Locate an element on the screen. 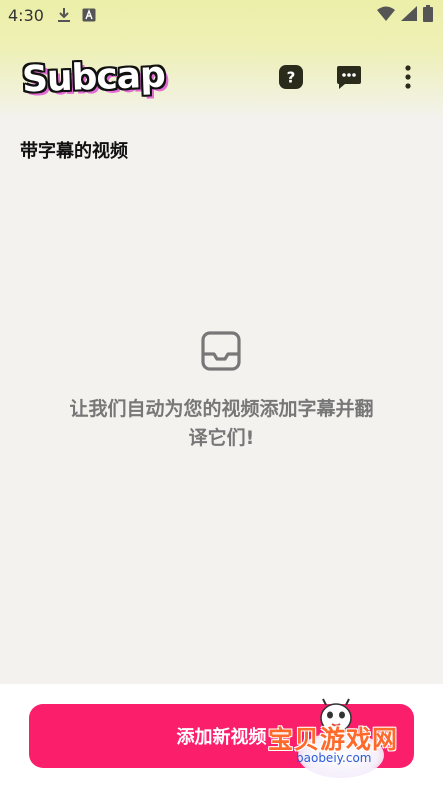  empty-state-message: 让我们自动为您的视频添加字幕并翻 译它们! is located at coordinates (221, 424).